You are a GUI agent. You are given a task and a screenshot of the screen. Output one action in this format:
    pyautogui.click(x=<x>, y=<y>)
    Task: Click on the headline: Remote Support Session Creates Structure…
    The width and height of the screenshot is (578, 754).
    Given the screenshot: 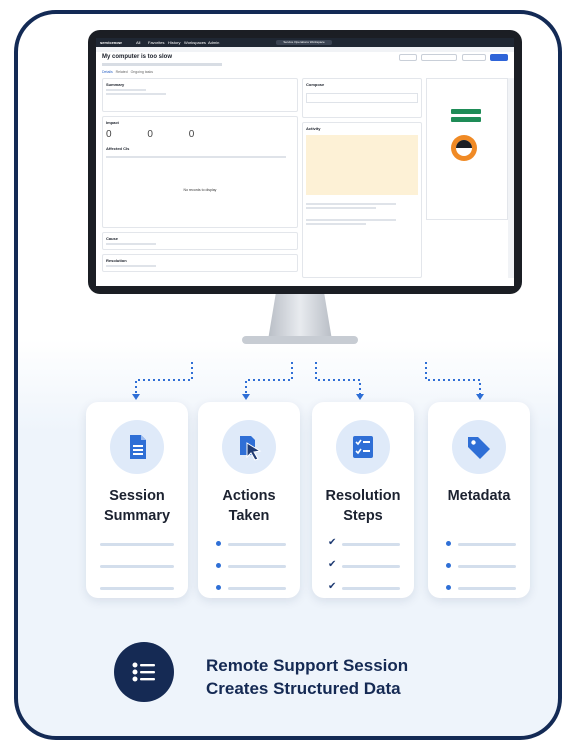 What is the action you would take?
    pyautogui.click(x=307, y=677)
    